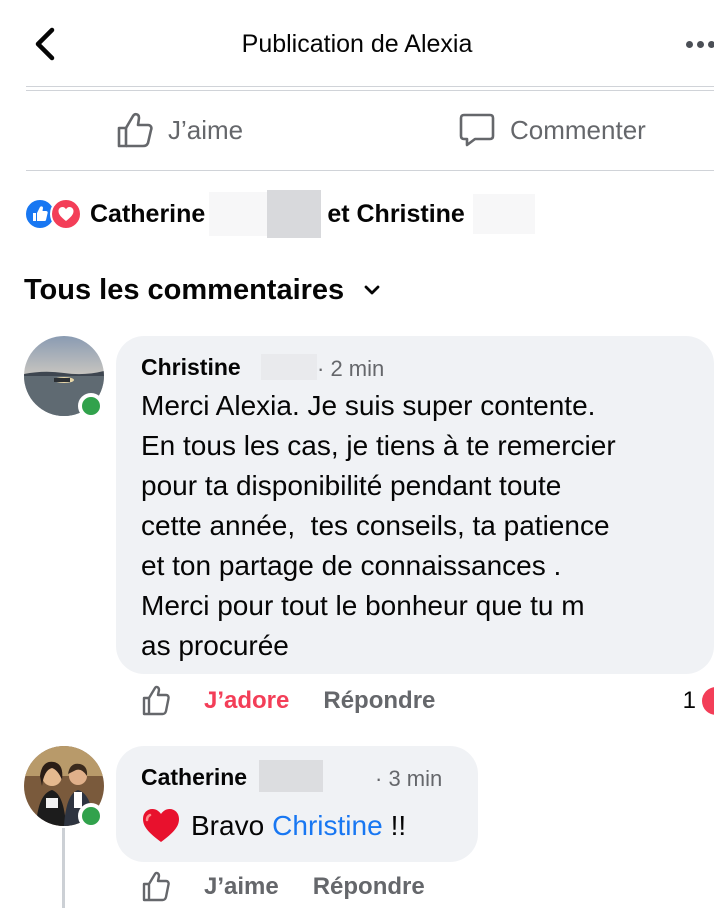 This screenshot has height=908, width=714. What do you see at coordinates (228, 825) in the screenshot?
I see `comment-text-prefix: Bravo` at bounding box center [228, 825].